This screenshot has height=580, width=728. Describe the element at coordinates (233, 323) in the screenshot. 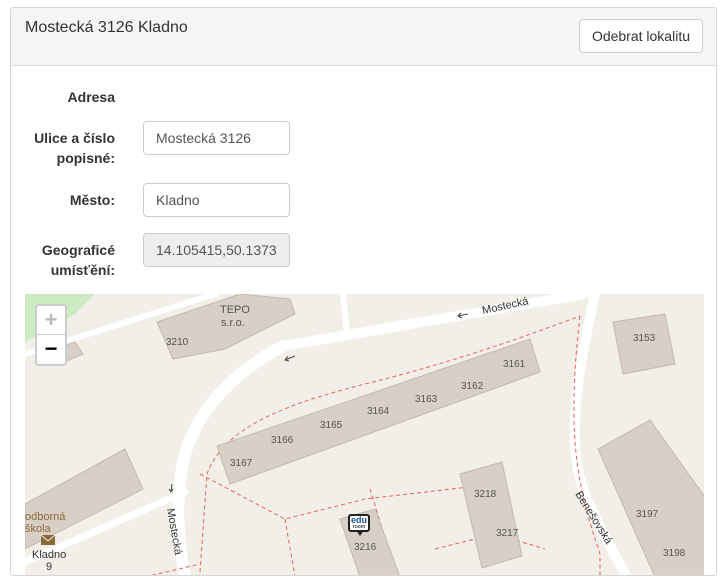

I see `place-label-tepo-sub: s.r.o.` at that location.